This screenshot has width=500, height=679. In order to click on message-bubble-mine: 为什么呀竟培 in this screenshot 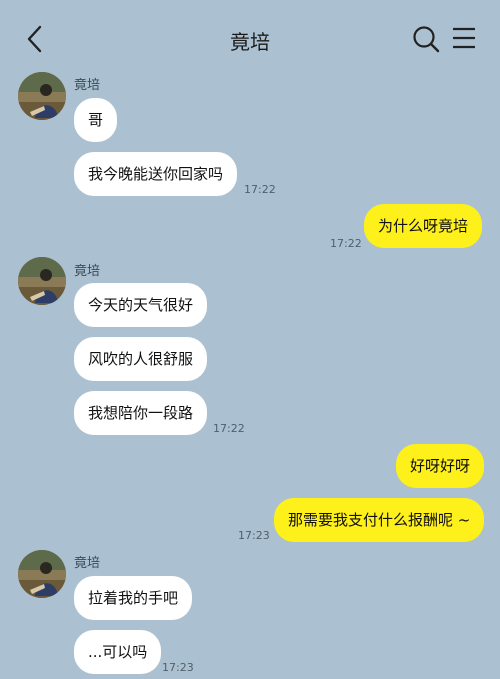, I will do `click(423, 226)`.